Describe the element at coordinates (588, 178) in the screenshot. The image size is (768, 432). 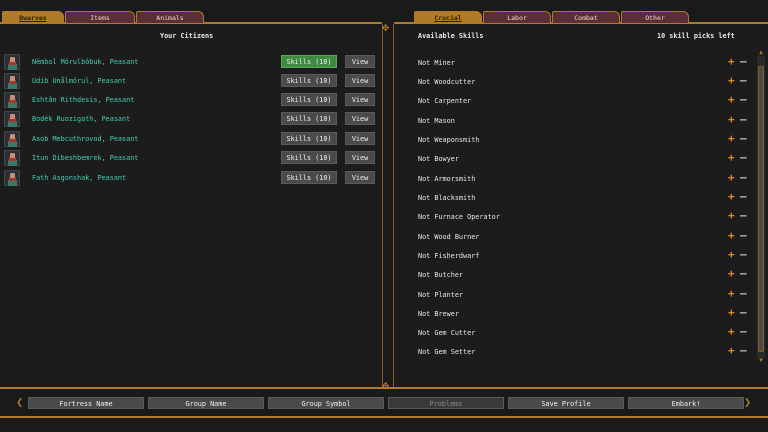
I see `skill-row: Not Armorsmith + —` at that location.